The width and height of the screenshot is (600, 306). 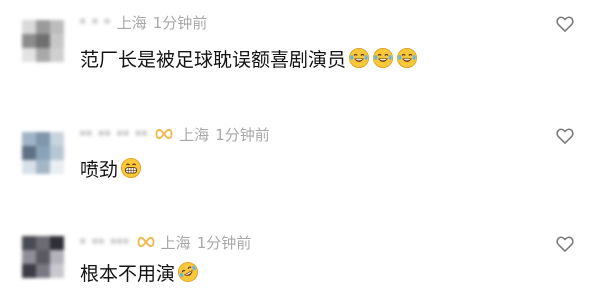 I want to click on laugh-rolling-icon, so click(x=188, y=272).